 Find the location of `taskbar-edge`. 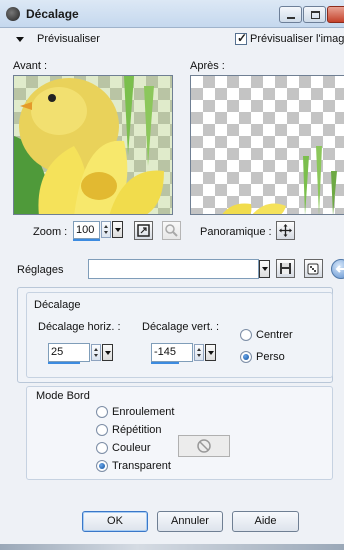

taskbar-edge is located at coordinates (172, 547).